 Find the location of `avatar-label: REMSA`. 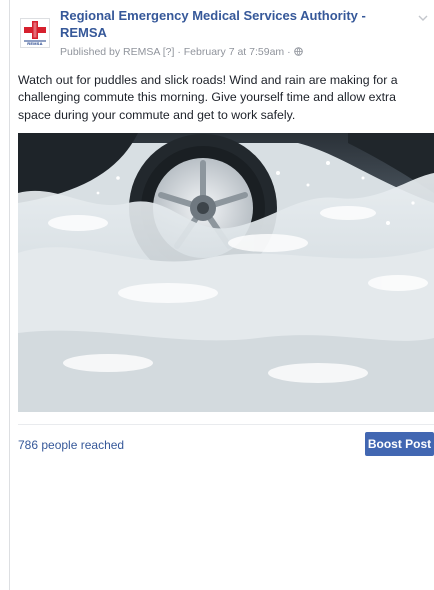

avatar-label: REMSA is located at coordinates (35, 43).